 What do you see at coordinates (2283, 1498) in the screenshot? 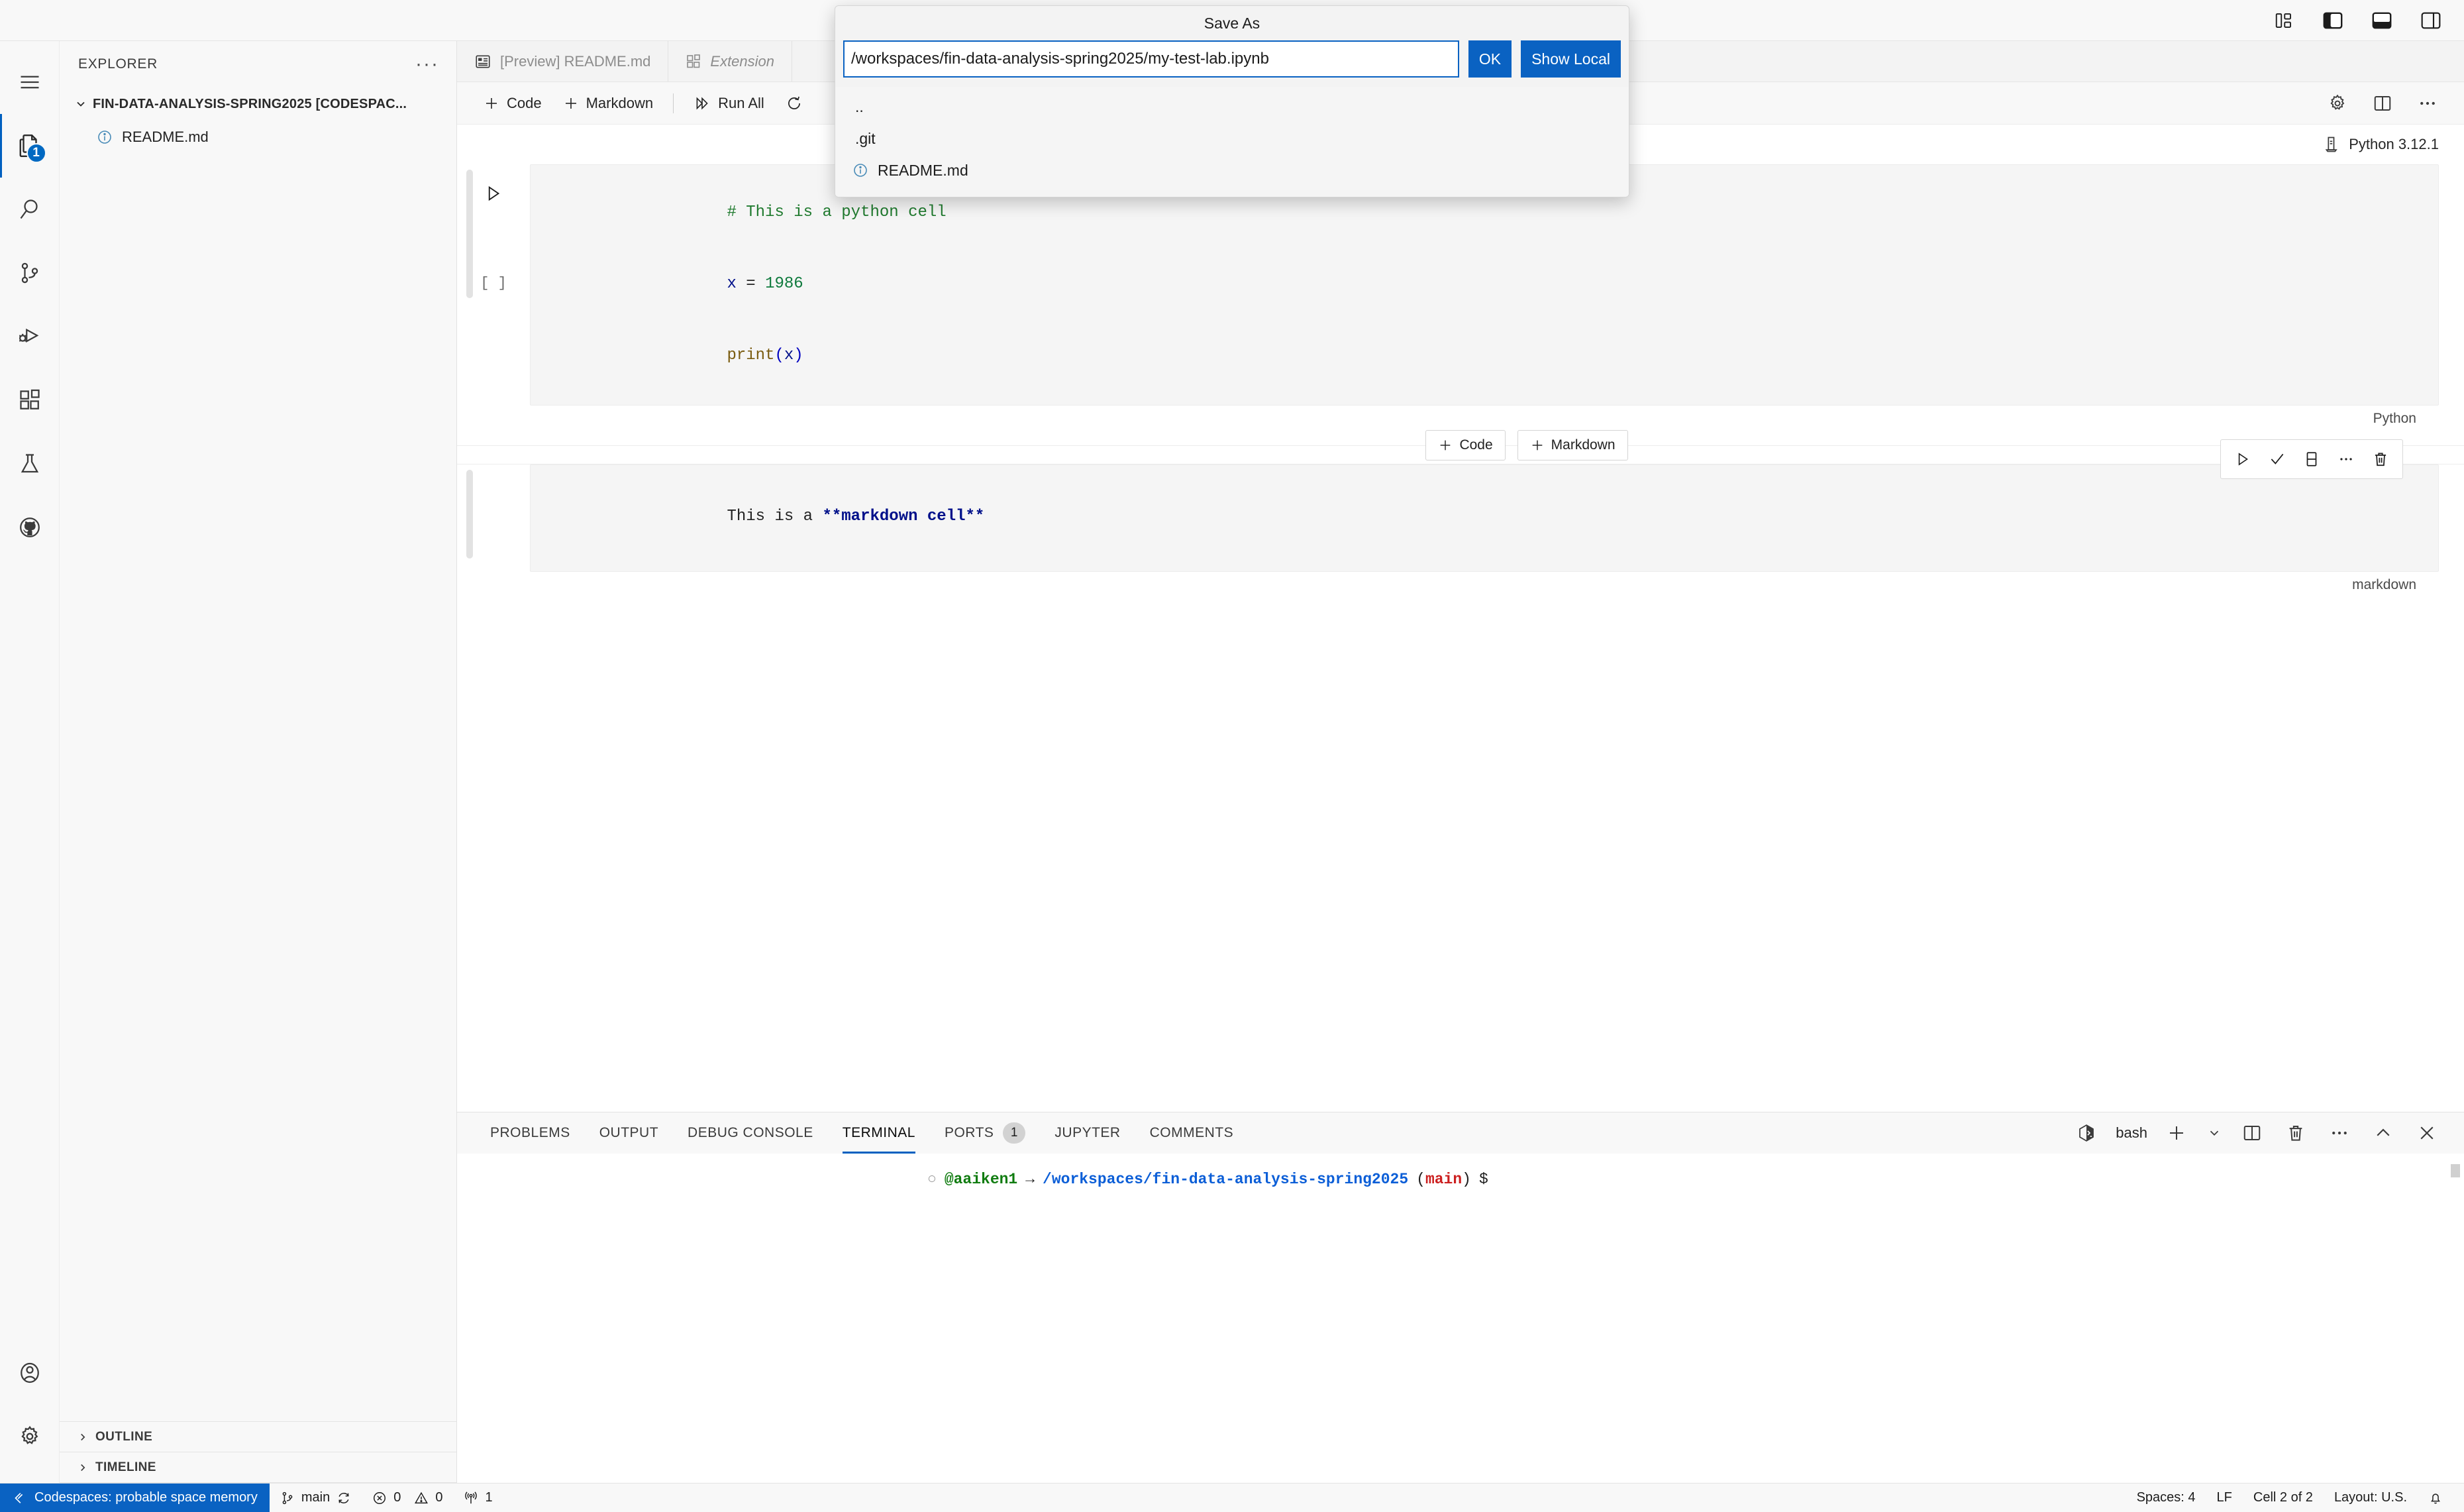
I see `status-cell-position: Cell 2 of 2` at bounding box center [2283, 1498].